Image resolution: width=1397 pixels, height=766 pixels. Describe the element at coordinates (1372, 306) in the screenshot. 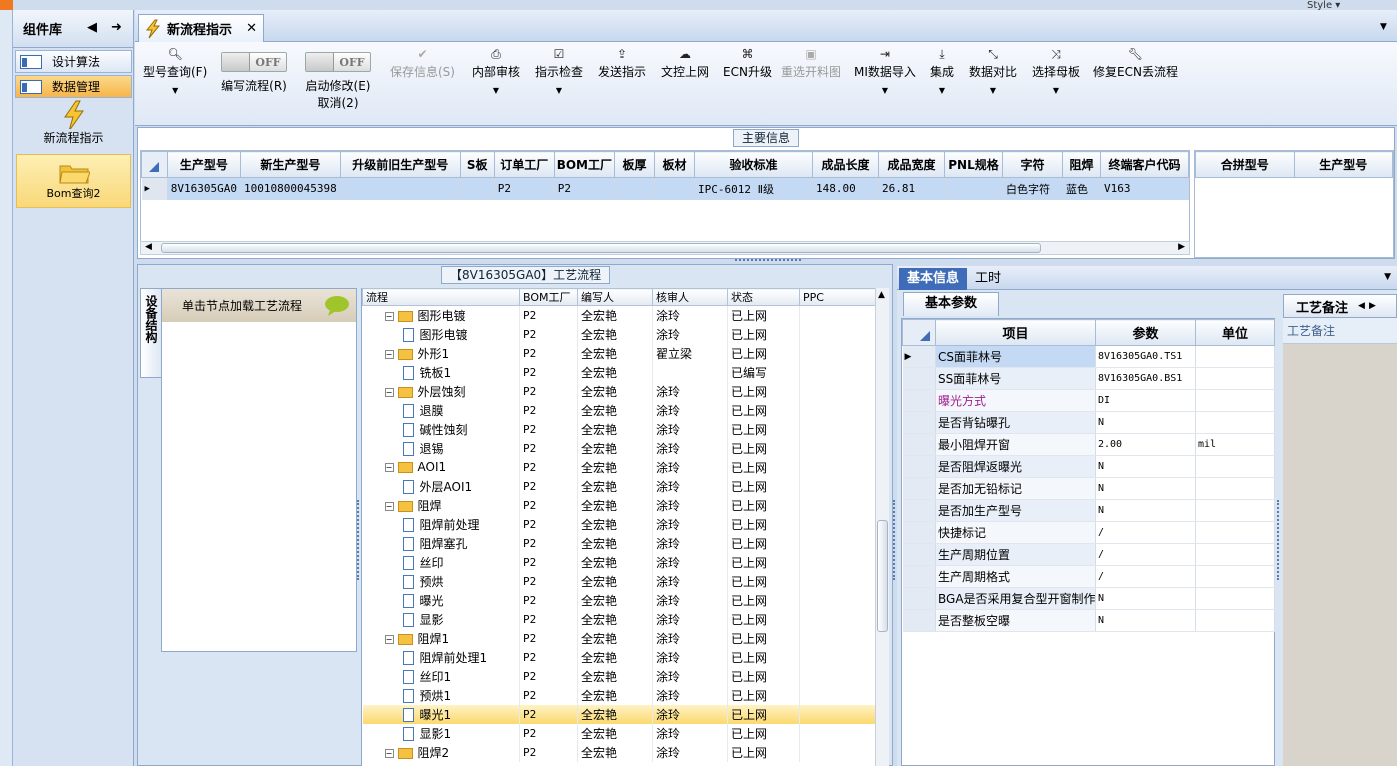

I see `arrow-right-icon: ▶` at that location.